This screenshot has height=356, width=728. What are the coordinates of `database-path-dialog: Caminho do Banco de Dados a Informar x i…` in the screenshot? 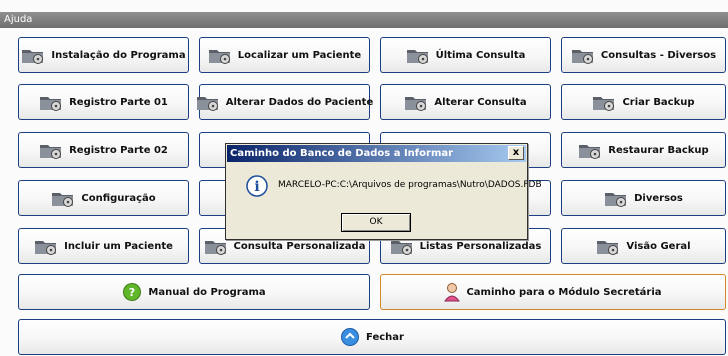 It's located at (383, 191).